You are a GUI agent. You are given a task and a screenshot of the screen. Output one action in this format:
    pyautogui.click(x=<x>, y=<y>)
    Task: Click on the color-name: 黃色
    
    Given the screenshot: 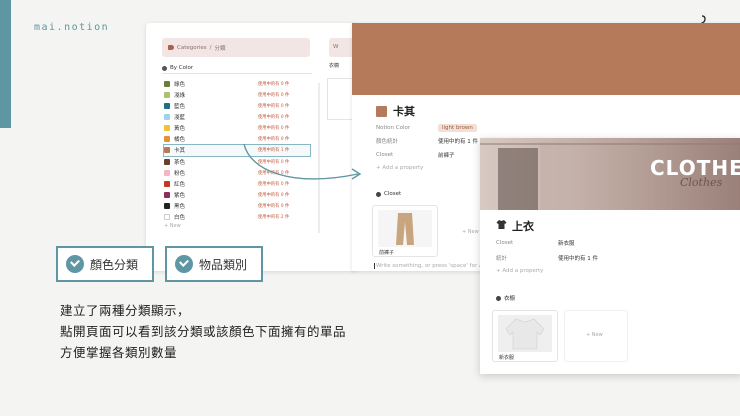 What is the action you would take?
    pyautogui.click(x=180, y=129)
    